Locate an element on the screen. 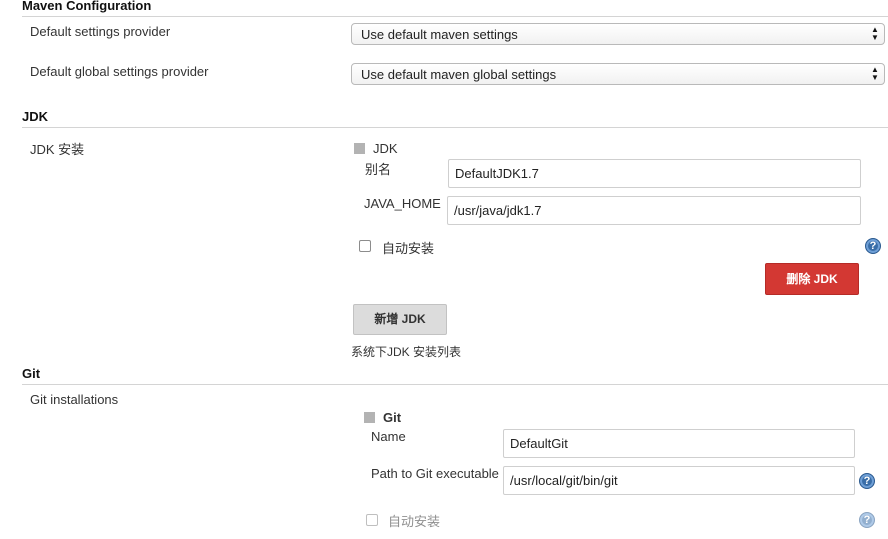 The image size is (888, 539). jdk-item-title: JDK is located at coordinates (385, 148).